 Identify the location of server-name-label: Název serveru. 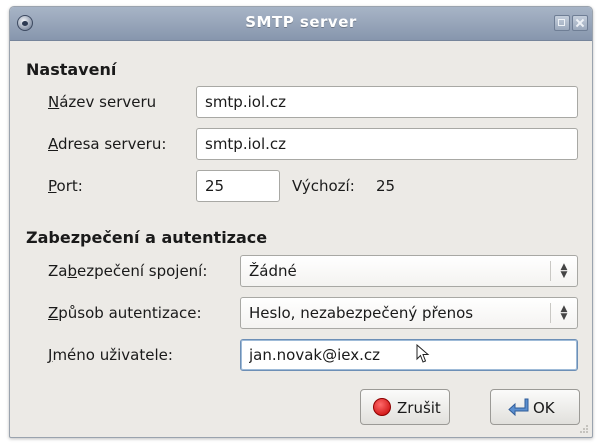
(102, 102).